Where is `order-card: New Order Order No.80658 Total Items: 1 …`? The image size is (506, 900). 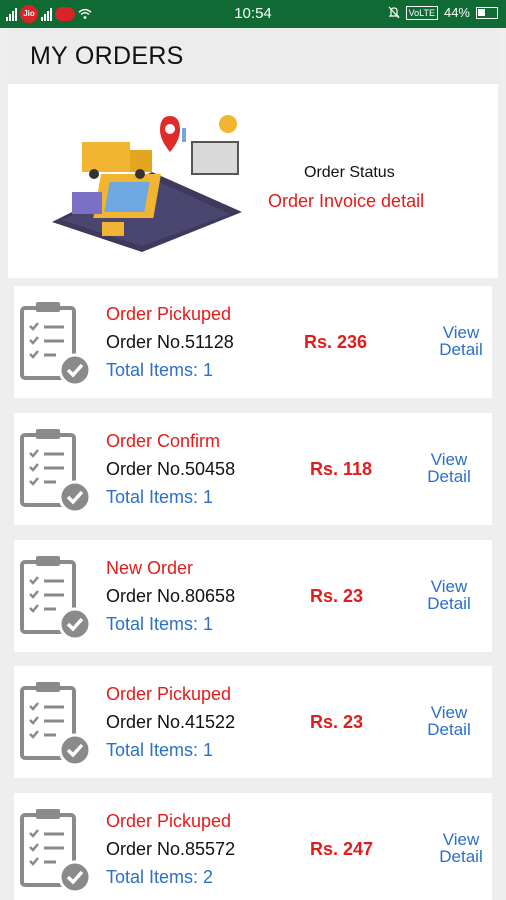
order-card: New Order Order No.80658 Total Items: 1 … is located at coordinates (253, 596).